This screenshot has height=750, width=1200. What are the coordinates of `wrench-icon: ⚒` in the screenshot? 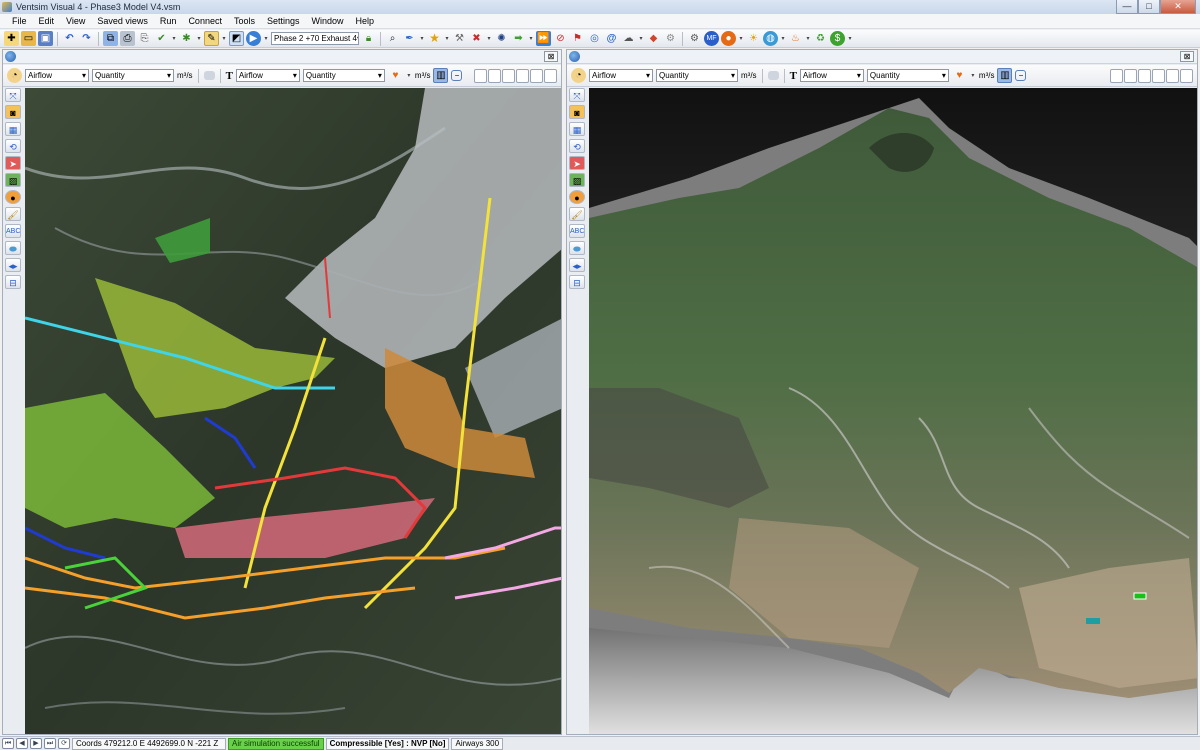 It's located at (459, 38).